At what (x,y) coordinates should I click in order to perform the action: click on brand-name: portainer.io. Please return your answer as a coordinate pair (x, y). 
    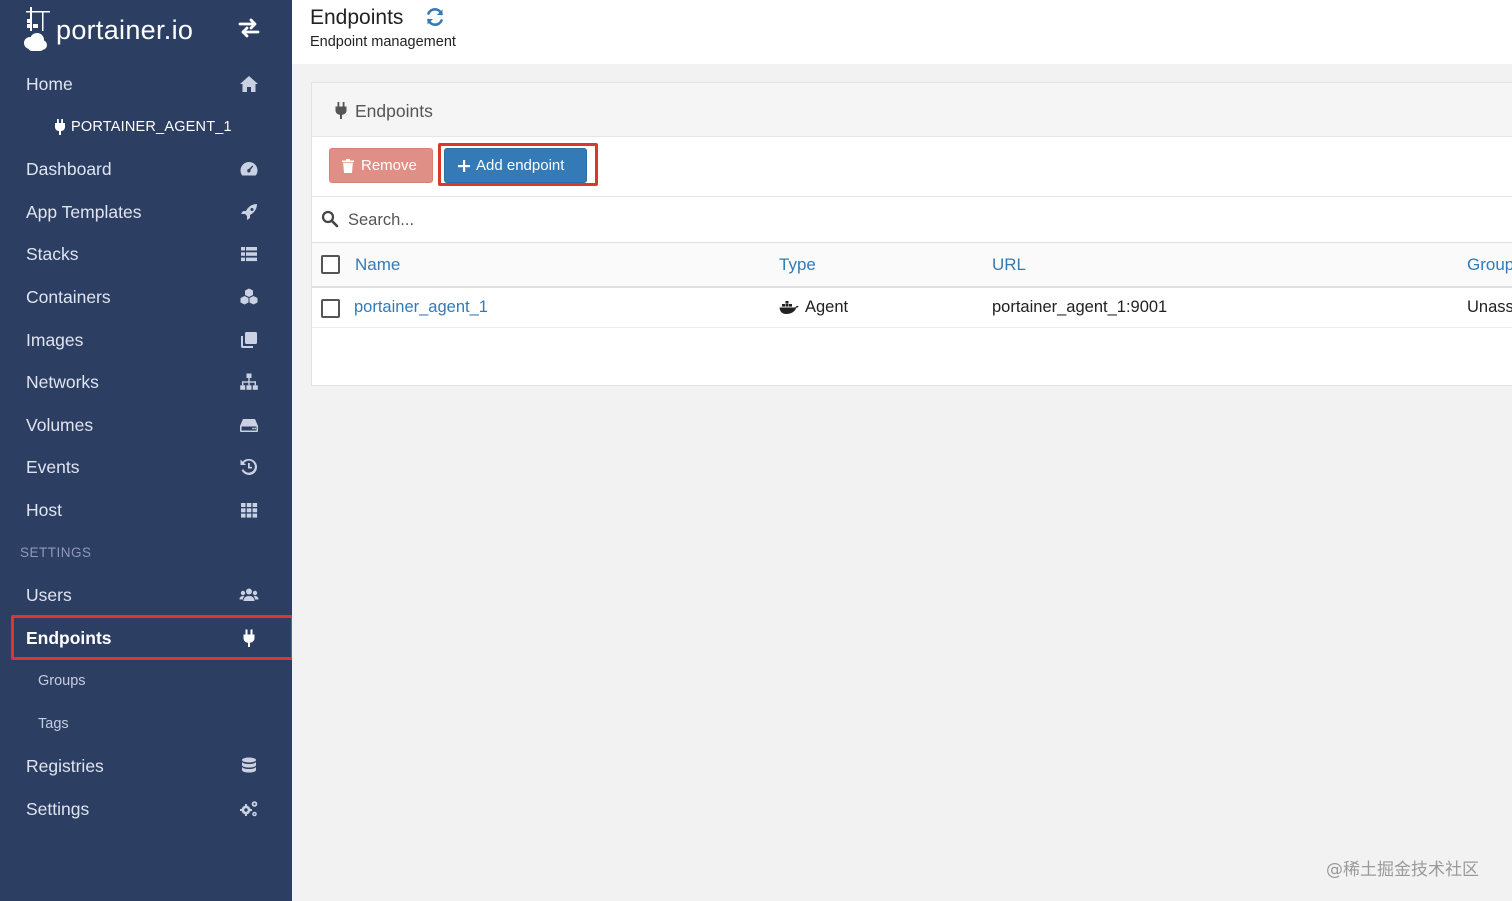
    Looking at the image, I should click on (125, 29).